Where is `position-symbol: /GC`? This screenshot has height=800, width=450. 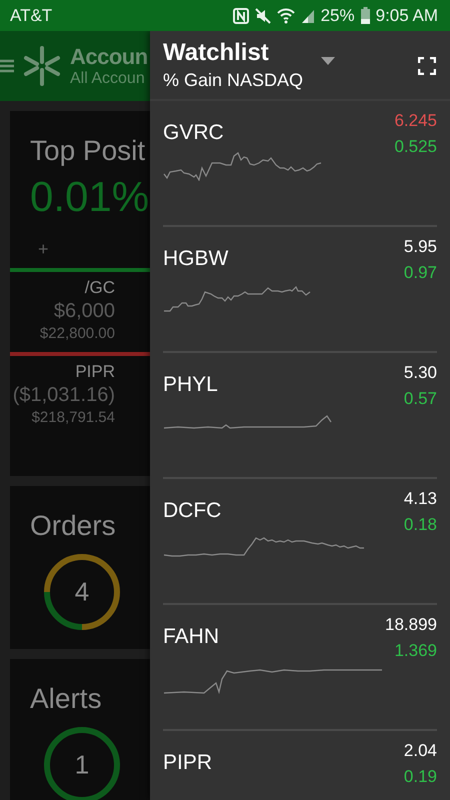
position-symbol: /GC is located at coordinates (99, 288).